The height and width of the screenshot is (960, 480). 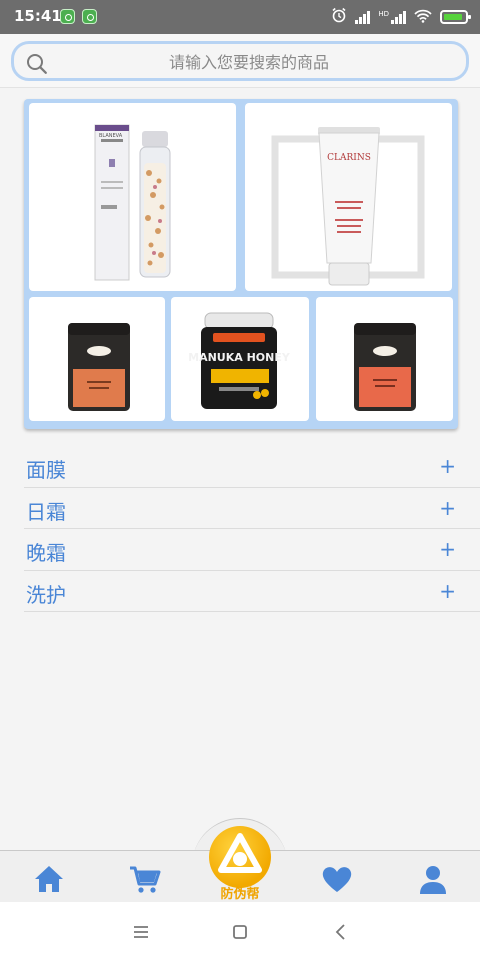 I want to click on product-tile: CLARINS, so click(x=348, y=197).